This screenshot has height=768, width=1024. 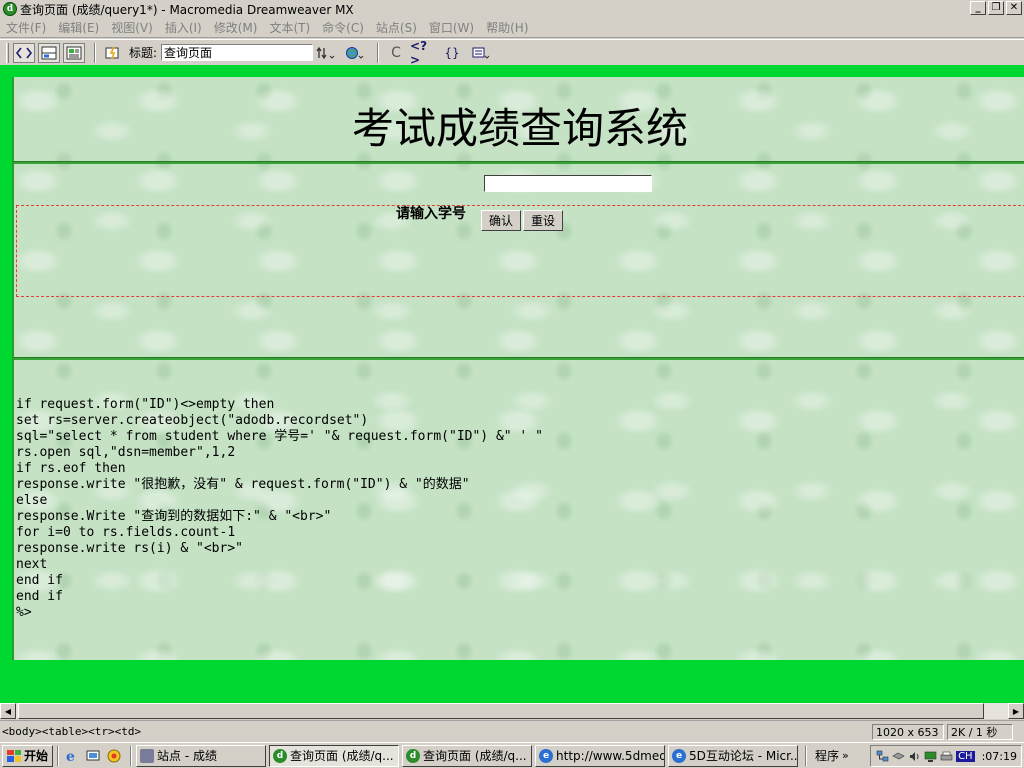 I want to click on toolbar-grip, so click(x=7, y=52).